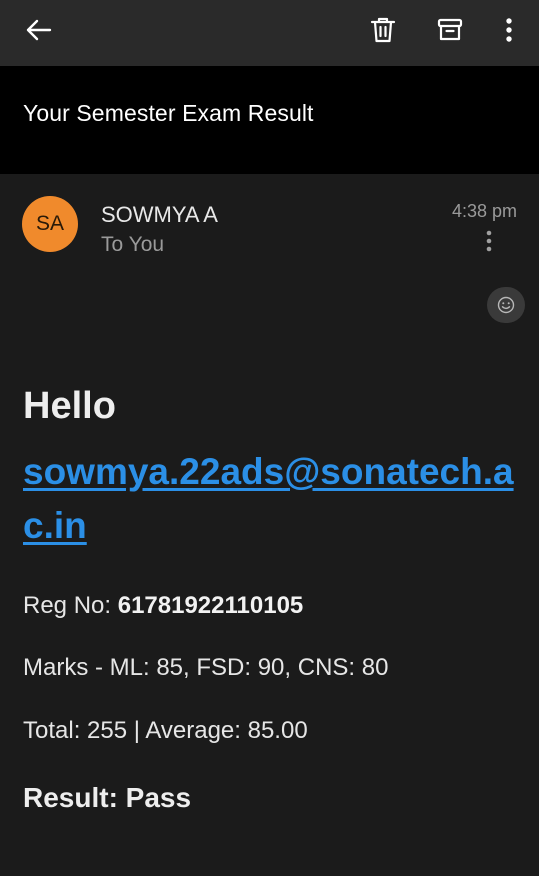 This screenshot has width=539, height=876. I want to click on email-link: sowmya.22ads@sonatech.ac.in, so click(273, 499).